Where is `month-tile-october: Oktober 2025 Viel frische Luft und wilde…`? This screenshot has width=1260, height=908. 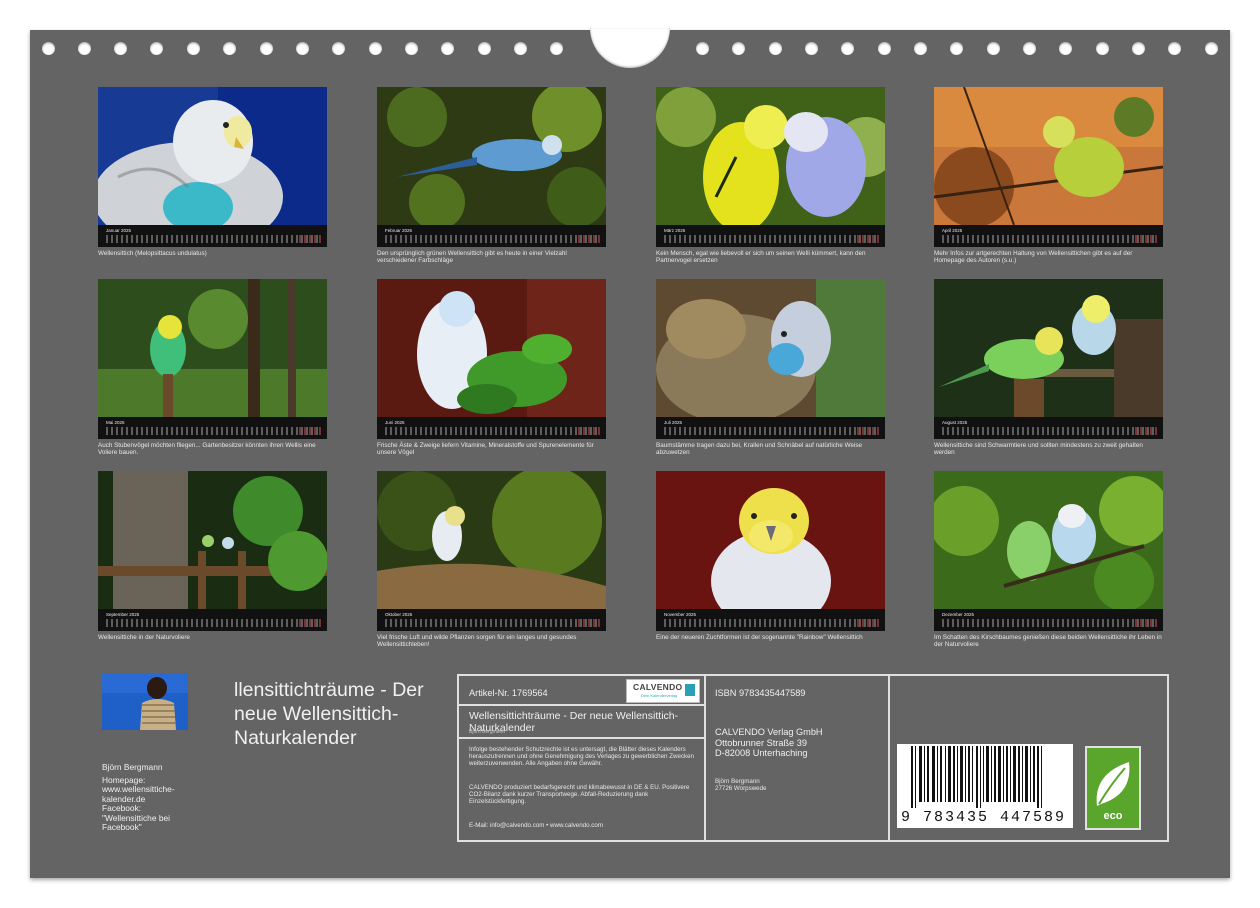
month-tile-october: Oktober 2025 Viel frische Luft und wilde… is located at coordinates (491, 559).